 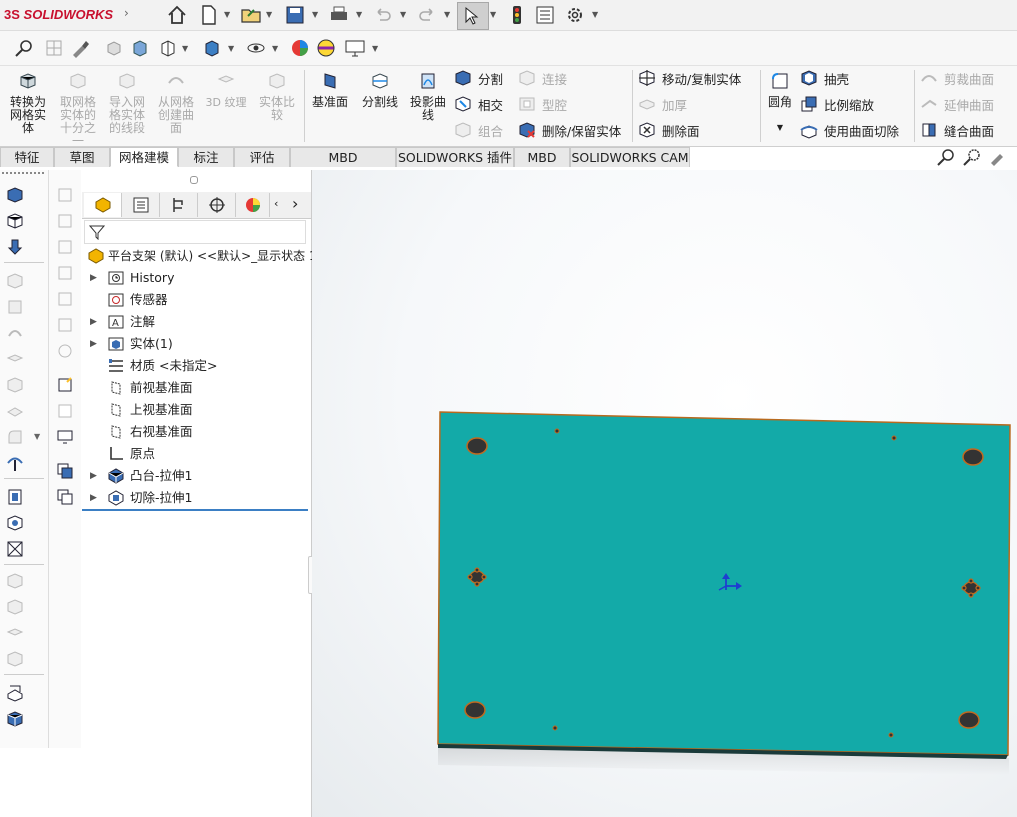 What do you see at coordinates (103, 205) in the screenshot?
I see `tab-feature-tree` at bounding box center [103, 205].